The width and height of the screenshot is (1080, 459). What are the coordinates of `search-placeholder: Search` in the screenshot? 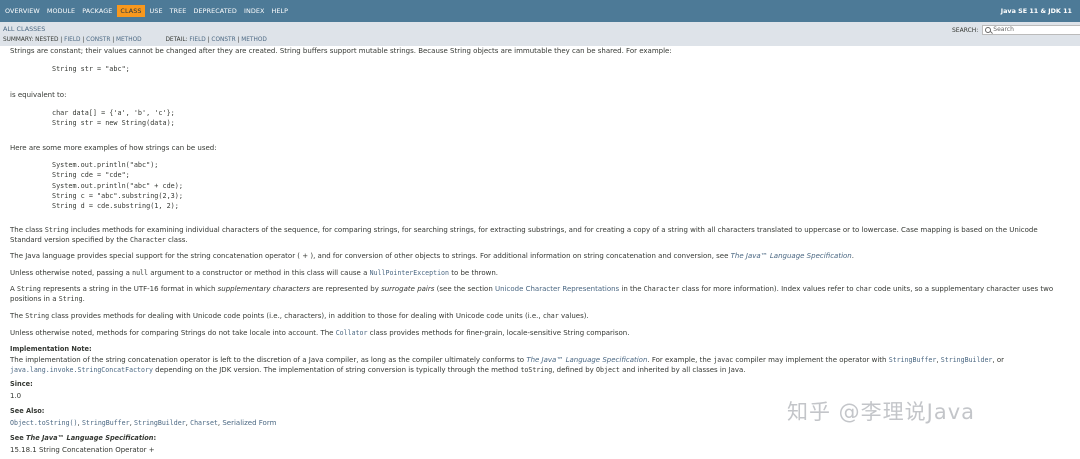 It's located at (1003, 29).